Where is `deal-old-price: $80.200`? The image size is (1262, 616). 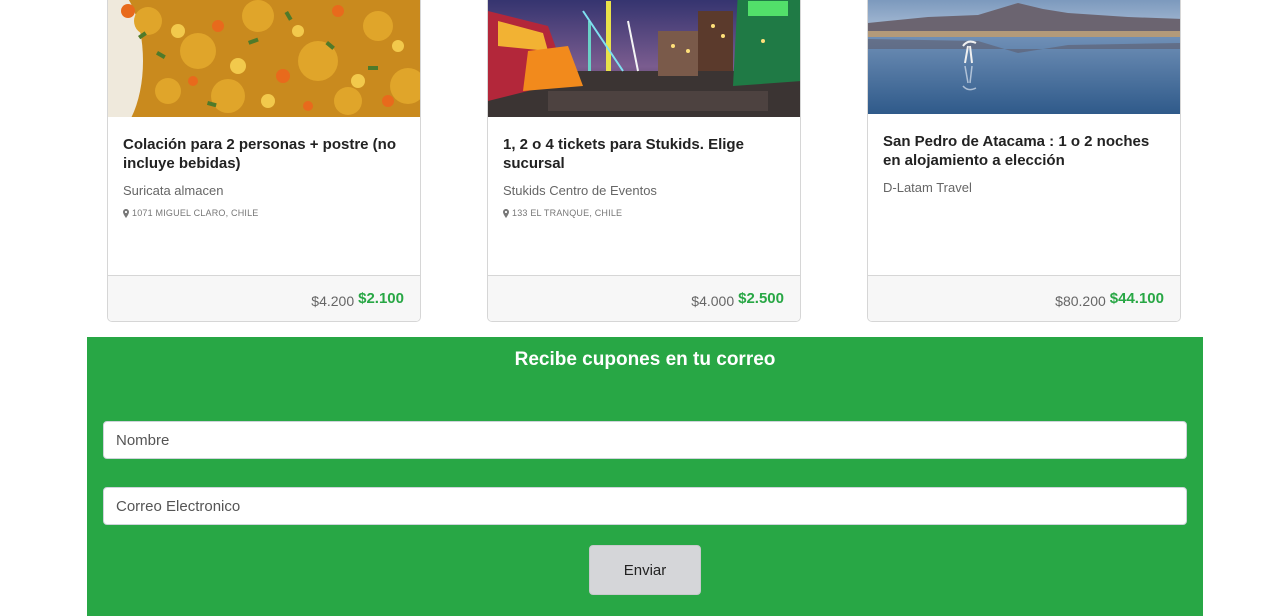 deal-old-price: $80.200 is located at coordinates (1080, 300).